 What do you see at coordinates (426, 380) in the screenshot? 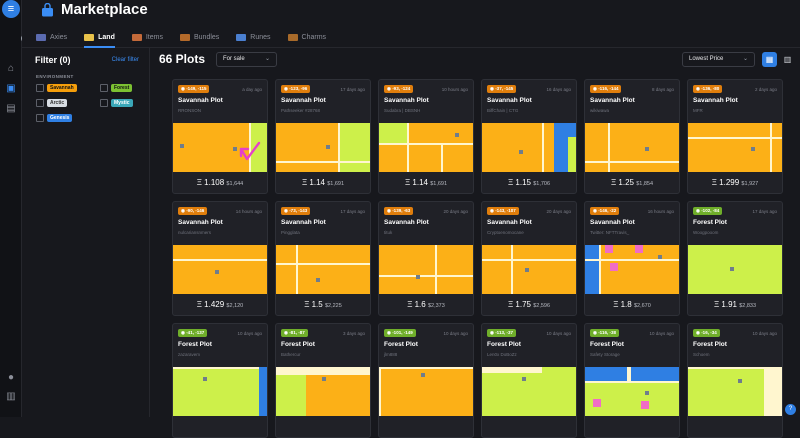
I see `plot-card: ◉ -101, -149 10 days ago Forest Plot jlm888` at bounding box center [426, 380].